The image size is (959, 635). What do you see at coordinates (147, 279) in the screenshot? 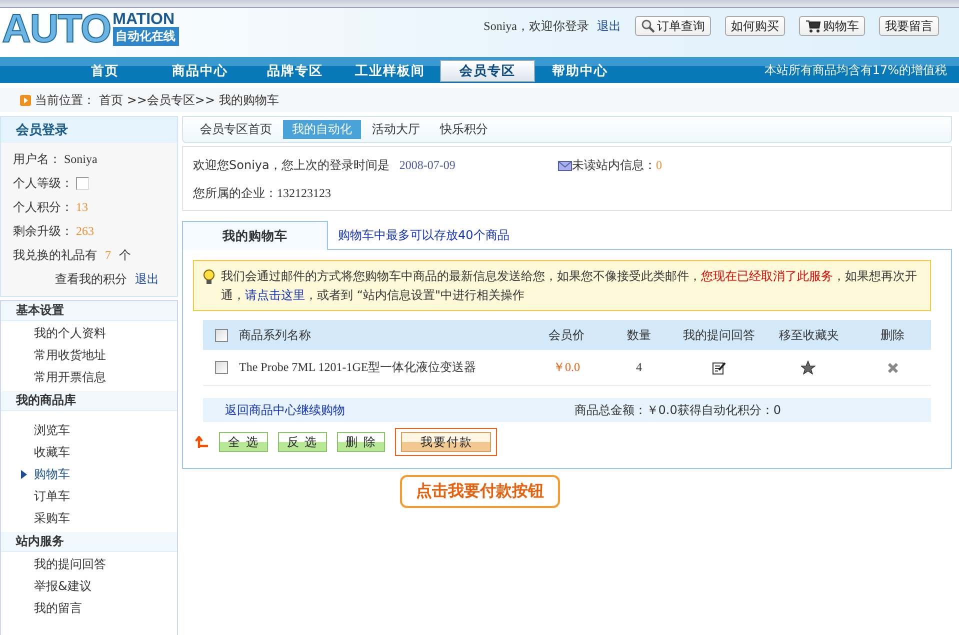
I see `panel-link: 退出` at bounding box center [147, 279].